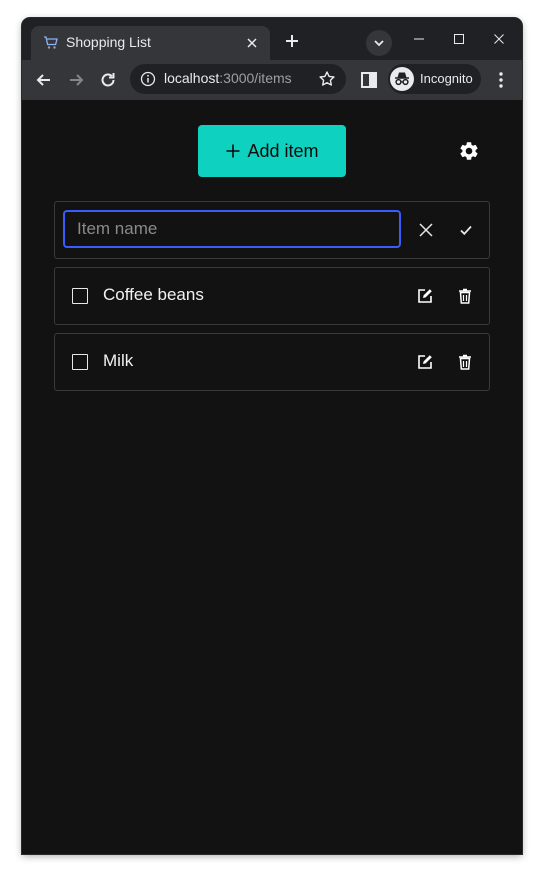 The width and height of the screenshot is (544, 879). Describe the element at coordinates (252, 43) in the screenshot. I see `close-tab-icon` at that location.